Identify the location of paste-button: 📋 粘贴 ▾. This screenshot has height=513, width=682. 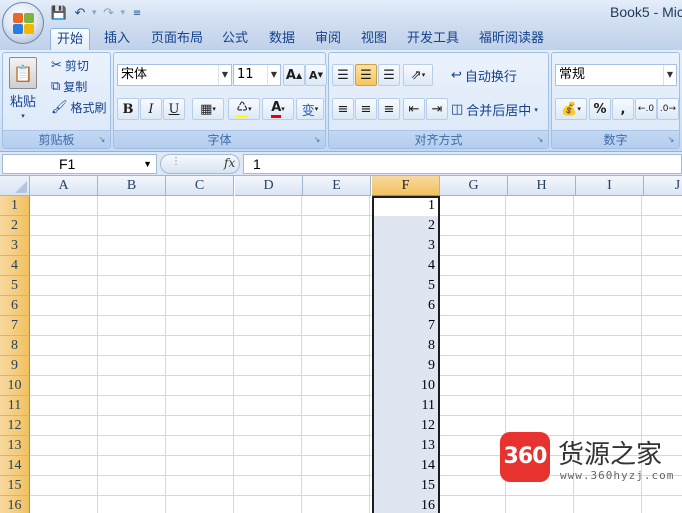
(23, 88).